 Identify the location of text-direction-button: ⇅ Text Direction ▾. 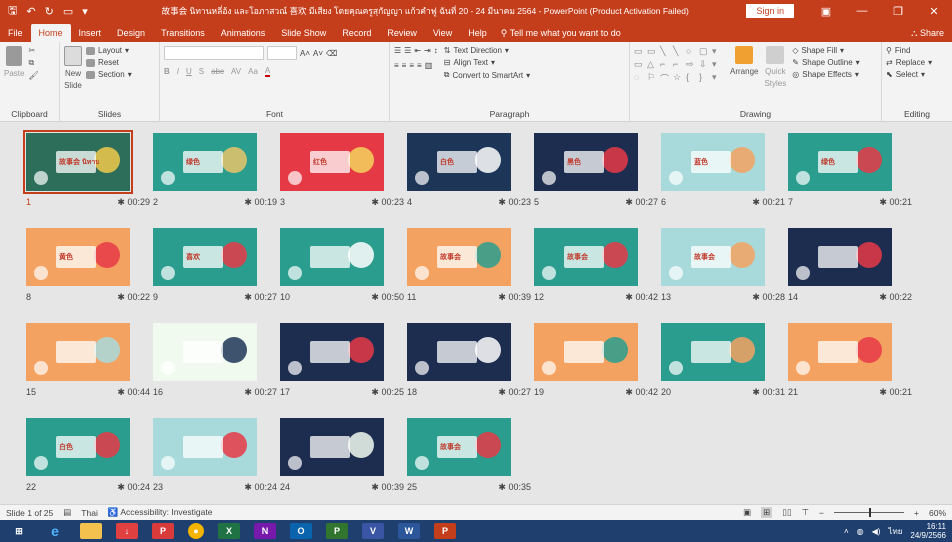
(487, 50).